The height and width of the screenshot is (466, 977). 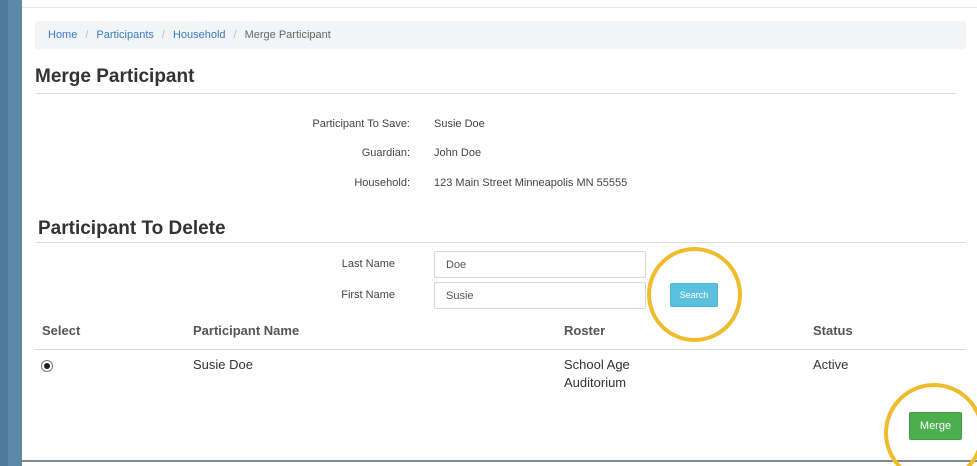 I want to click on roster-cell-line2: Auditorium, so click(x=595, y=382).